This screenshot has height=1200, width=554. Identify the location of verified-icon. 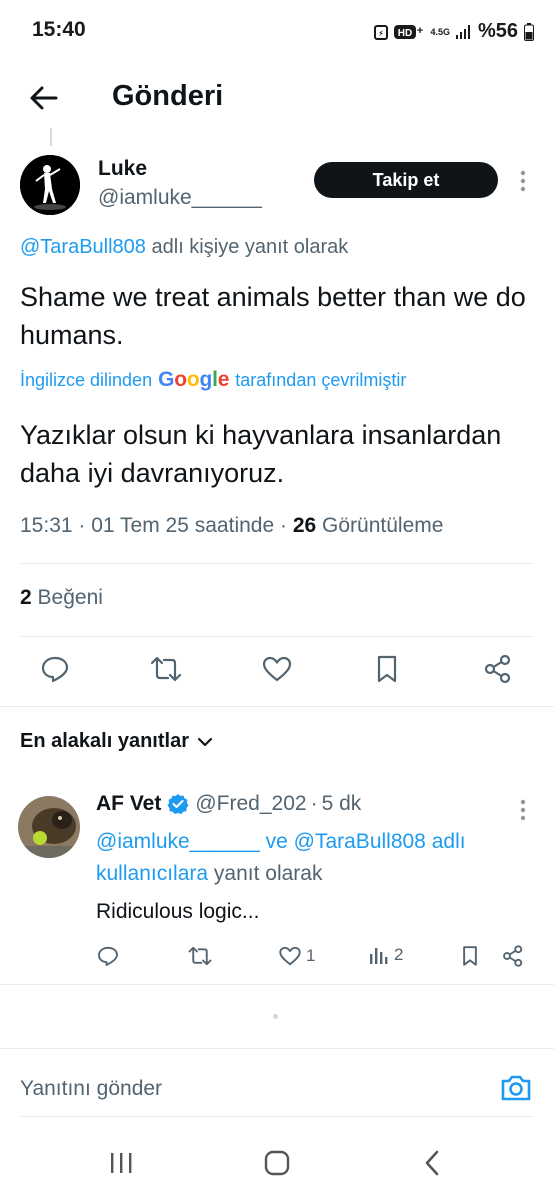
(178, 804).